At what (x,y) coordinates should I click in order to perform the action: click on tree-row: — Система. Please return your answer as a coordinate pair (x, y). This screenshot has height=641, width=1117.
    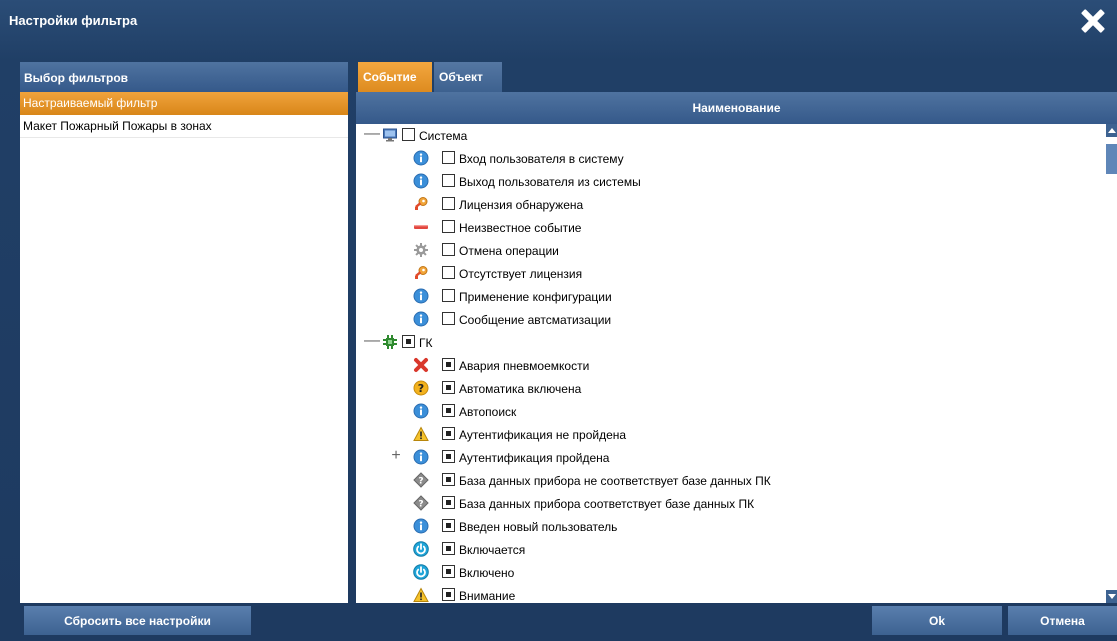
    Looking at the image, I should click on (731, 135).